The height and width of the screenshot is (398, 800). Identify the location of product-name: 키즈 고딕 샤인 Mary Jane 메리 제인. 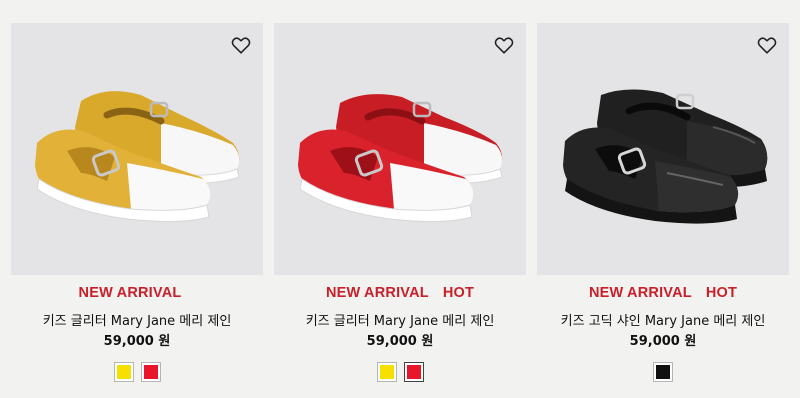
(663, 319).